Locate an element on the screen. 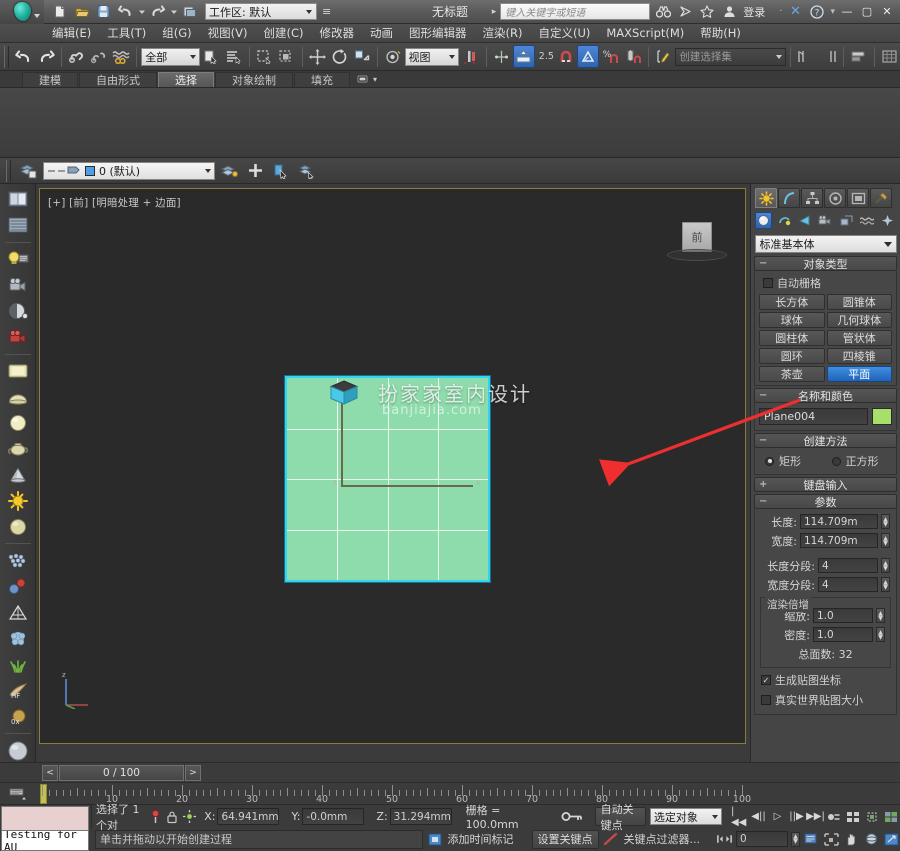 The width and height of the screenshot is (900, 851). layer-toolbar-grip is located at coordinates (8, 170).